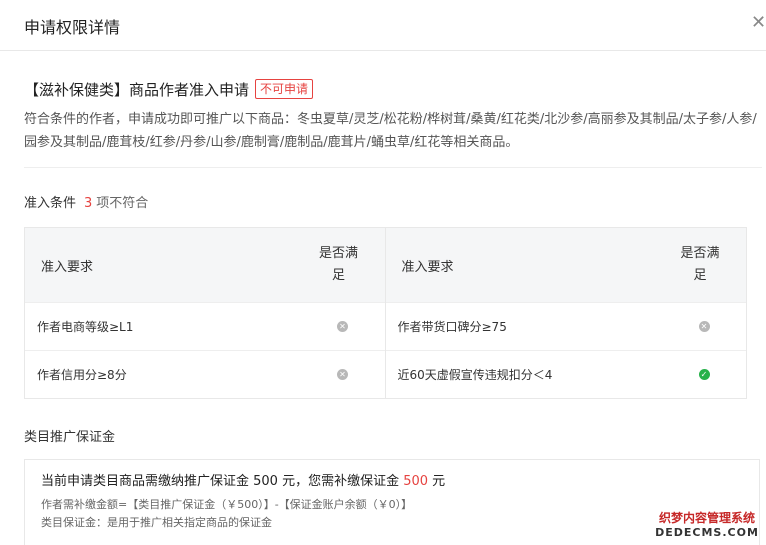 Image resolution: width=766 pixels, height=545 pixels. What do you see at coordinates (156, 522) in the screenshot?
I see `deposit-note: 类目保证金：是用于推广相关指定商品的保证金` at bounding box center [156, 522].